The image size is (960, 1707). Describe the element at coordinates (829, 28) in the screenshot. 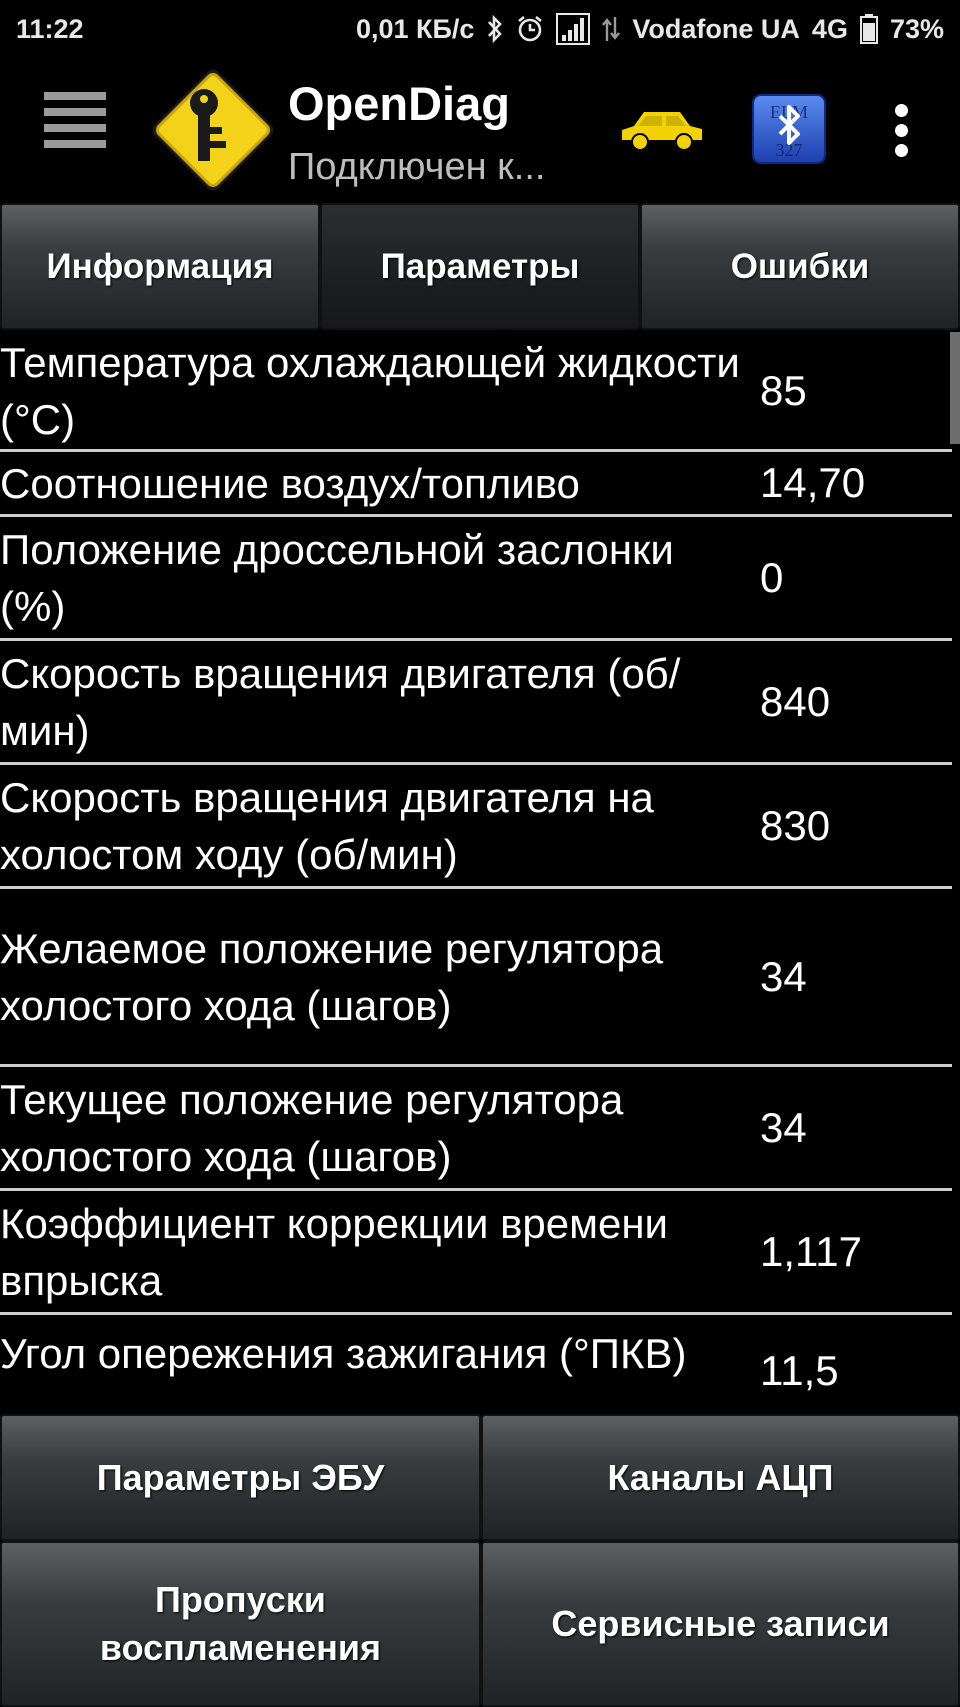

I see `network-type: 4G` at that location.